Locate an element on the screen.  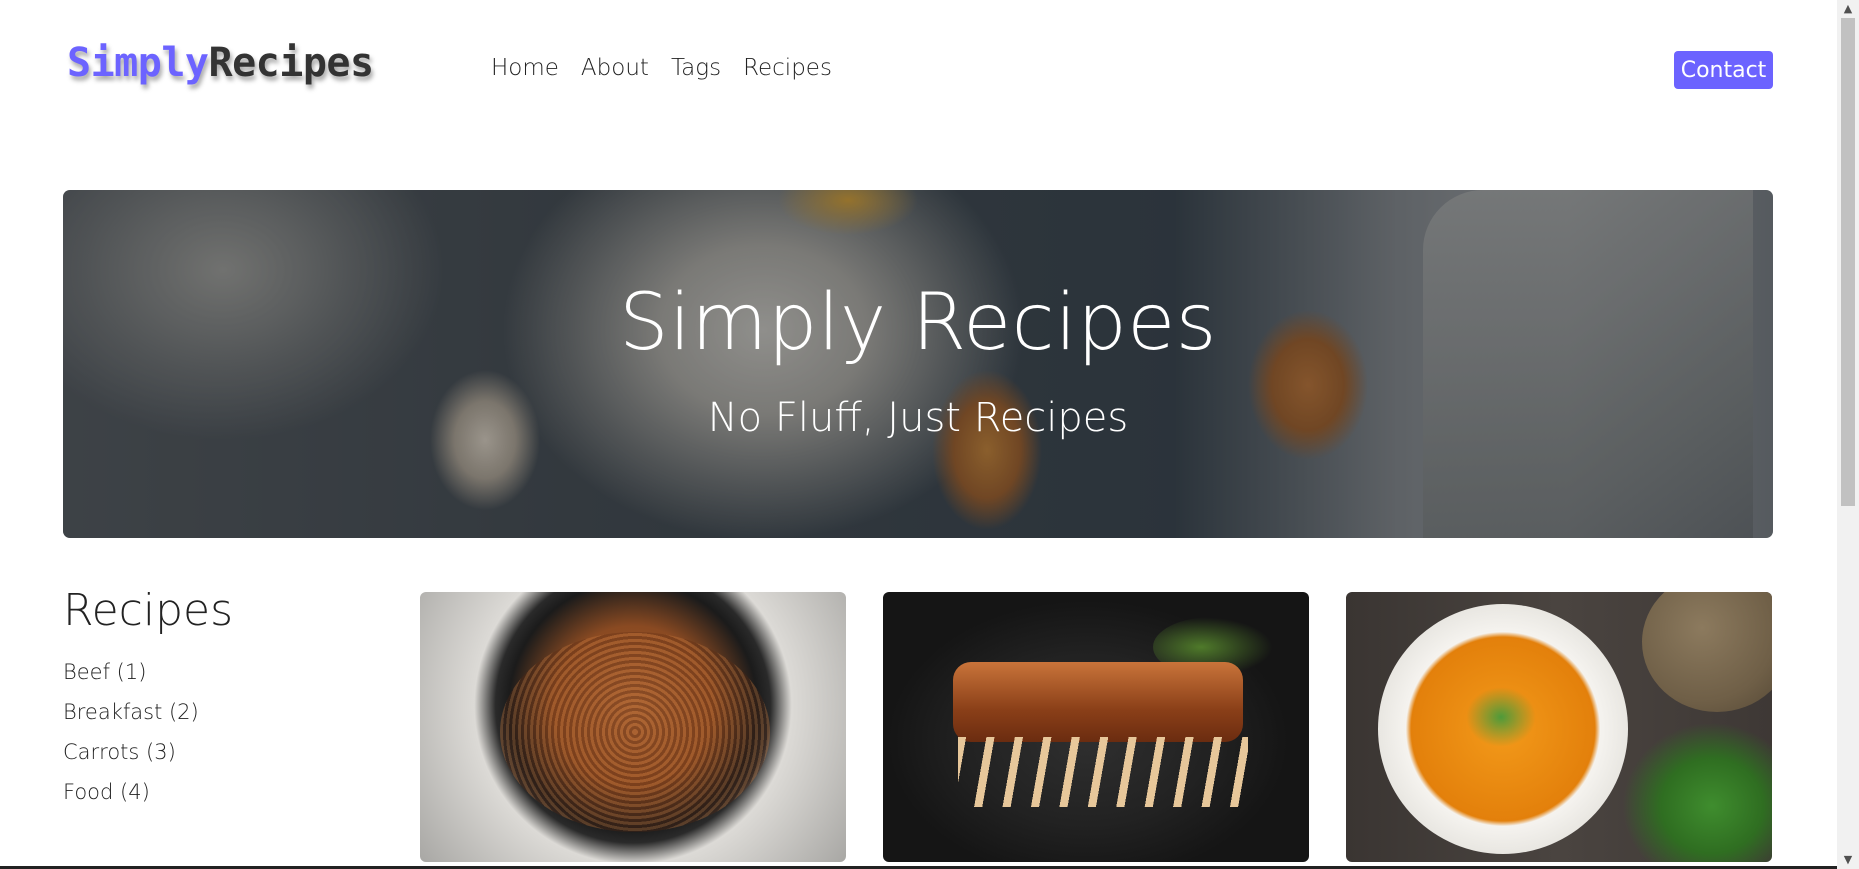
recipe-card-image-ribs is located at coordinates (1096, 727).